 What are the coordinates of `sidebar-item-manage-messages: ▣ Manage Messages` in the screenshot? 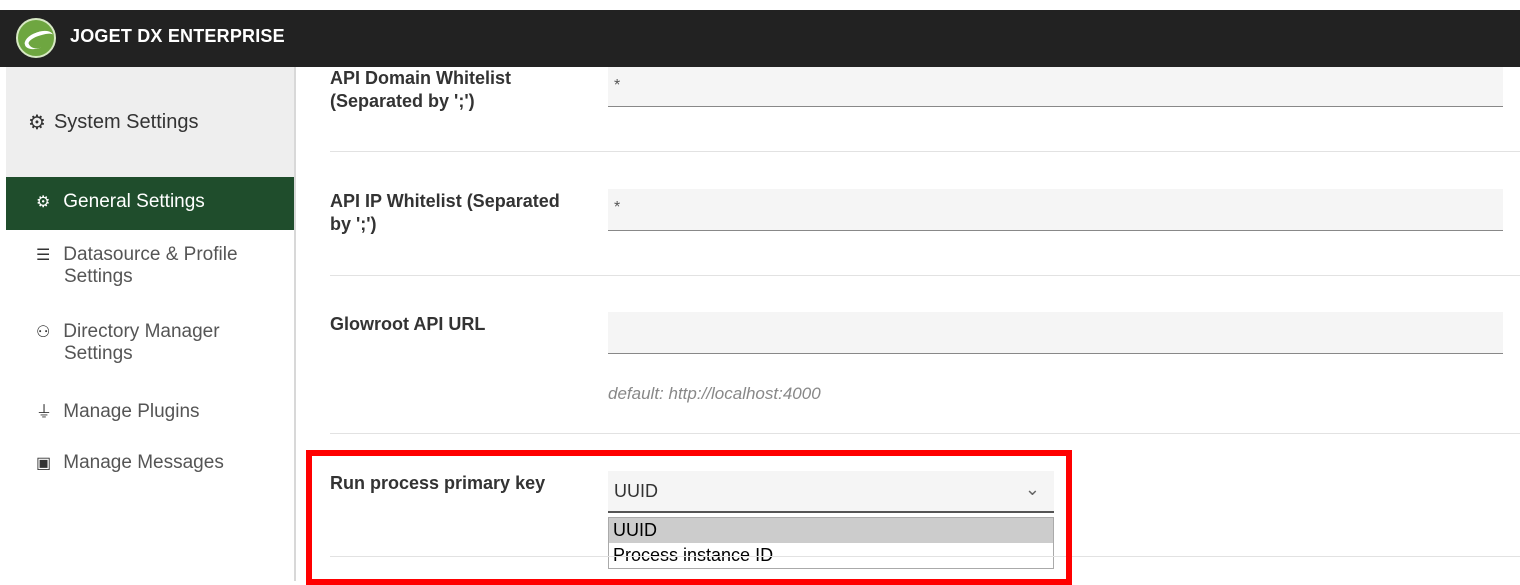 It's located at (150, 463).